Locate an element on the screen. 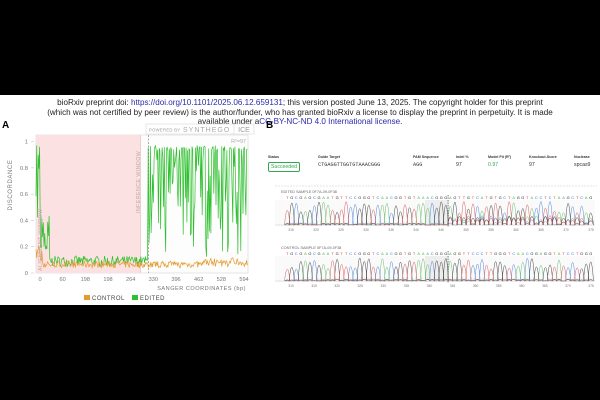  control-position-tick: 360 is located at coordinates (522, 286).